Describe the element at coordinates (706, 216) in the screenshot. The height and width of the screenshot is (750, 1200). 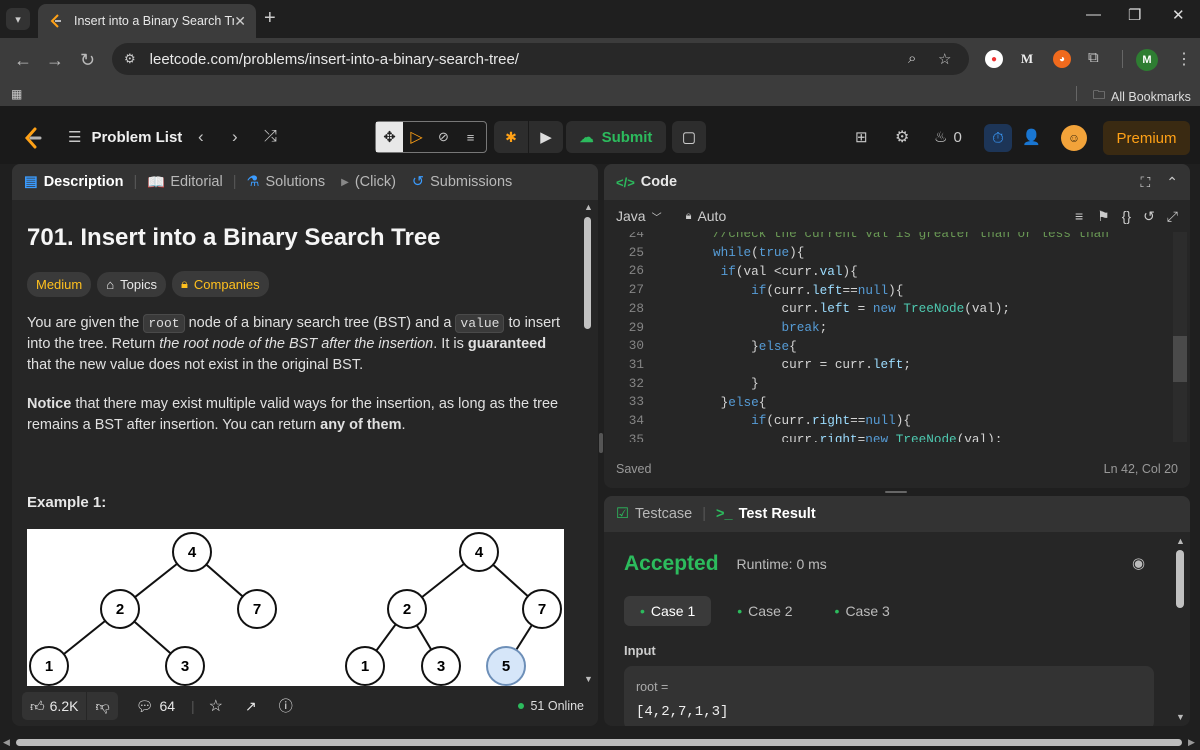
I see `autocomplete-mode: 🔒︎ Auto` at that location.